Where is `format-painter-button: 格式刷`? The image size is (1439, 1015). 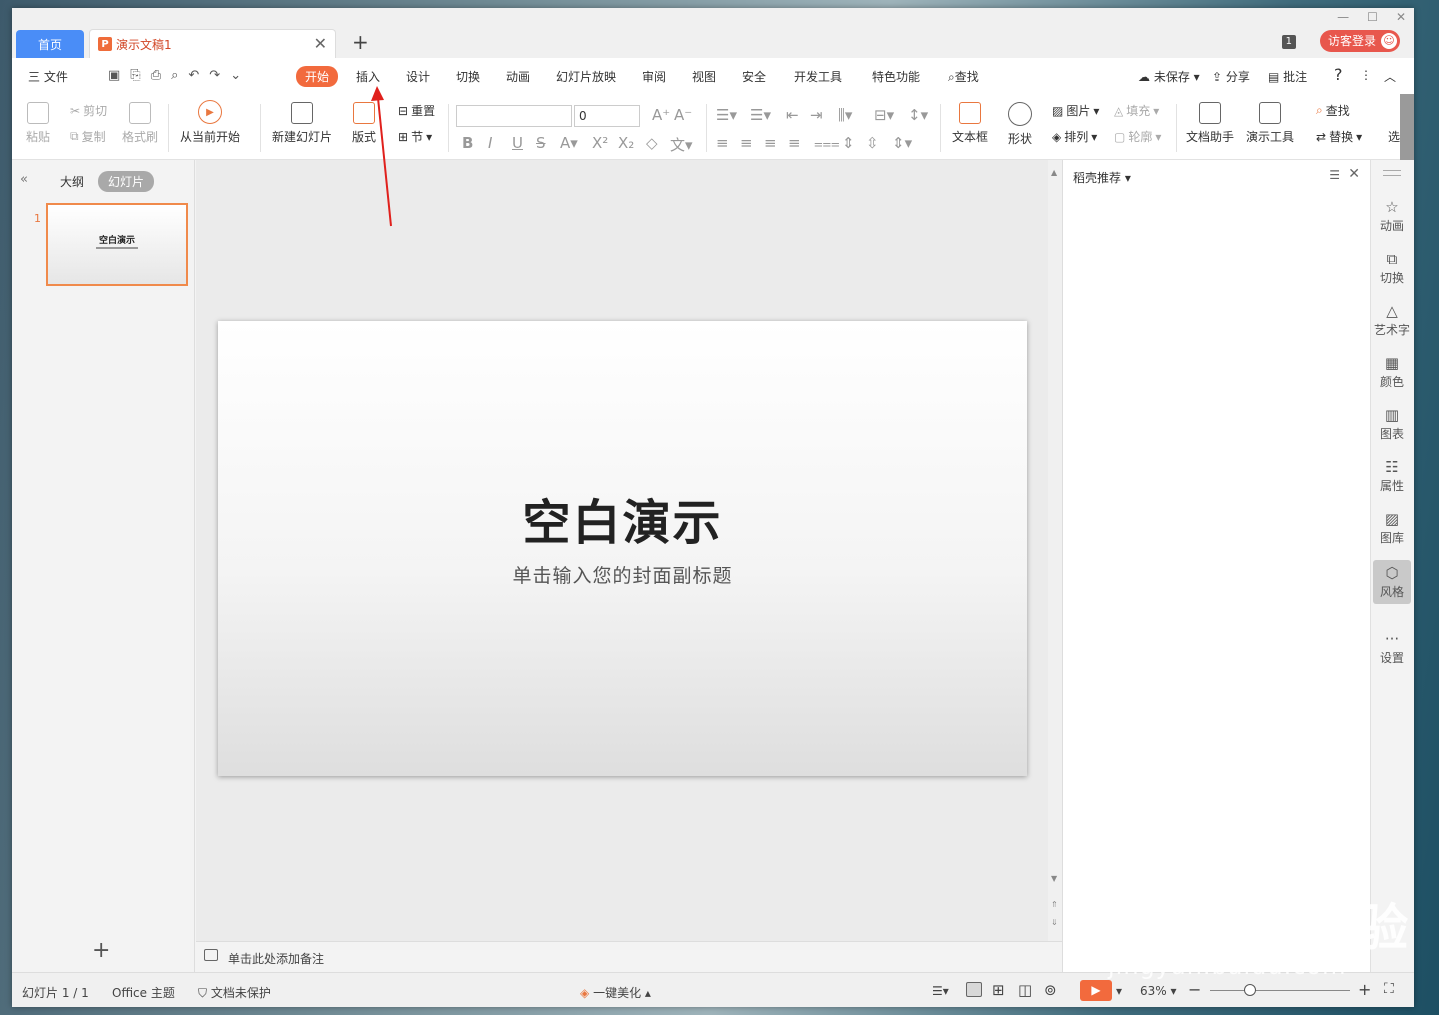
format-painter-button: 格式刷 is located at coordinates (140, 123).